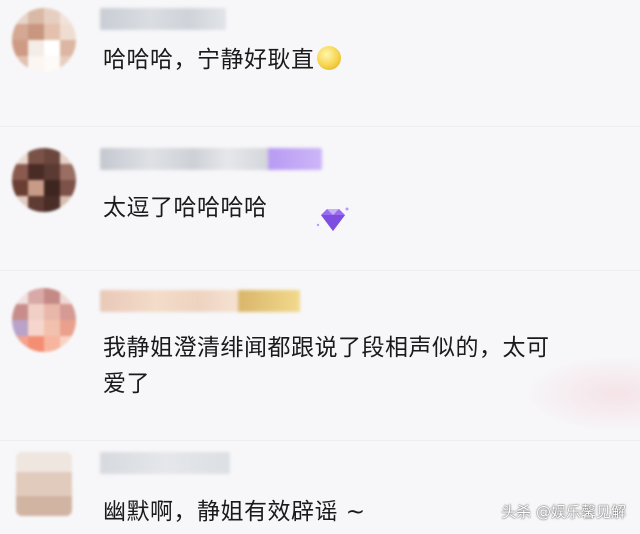 This screenshot has width=640, height=534. I want to click on comment-text-line2: 爱了, so click(126, 384).